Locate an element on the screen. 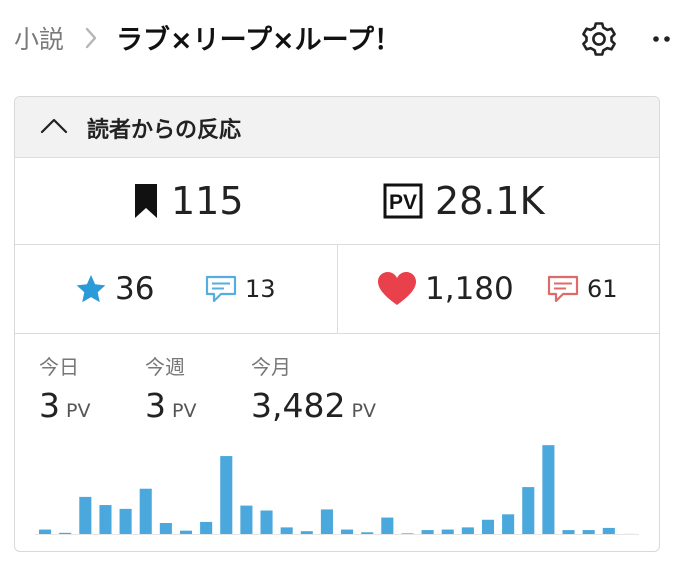  week-value: 3 is located at coordinates (155, 405).